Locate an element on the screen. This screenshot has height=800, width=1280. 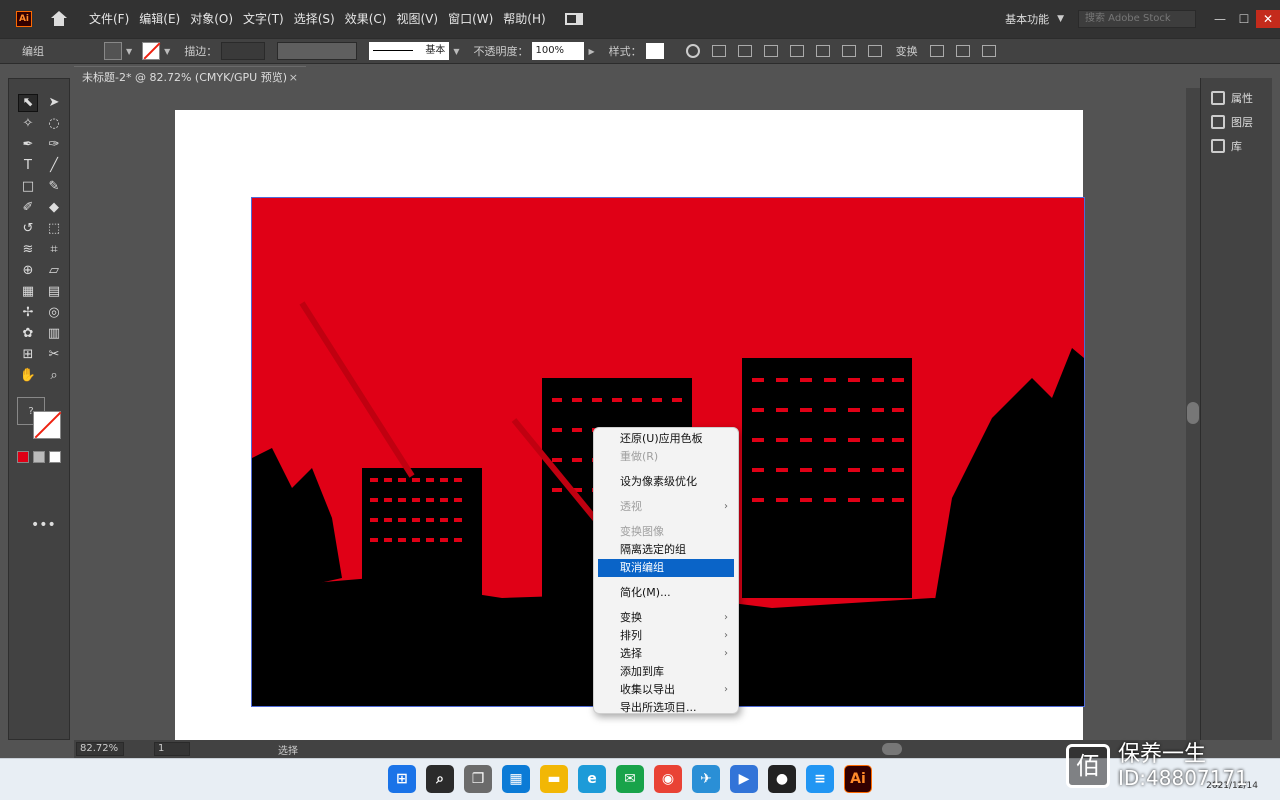
menu-help: 帮助(H) is located at coordinates (524, 19).